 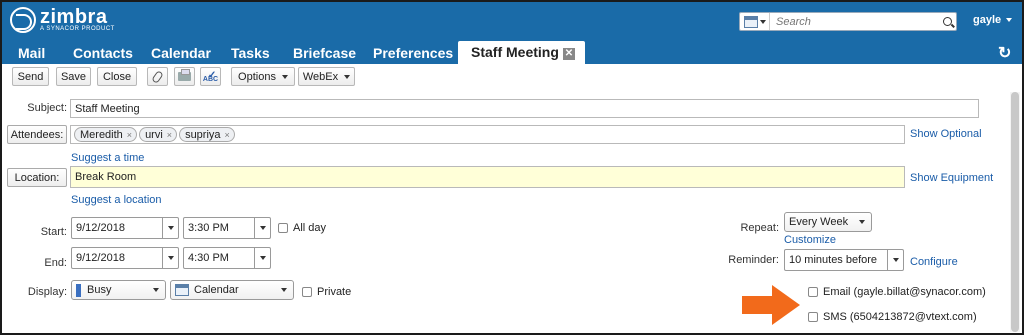 What do you see at coordinates (74, 16) in the screenshot?
I see `logo-wordmark: zimbra` at bounding box center [74, 16].